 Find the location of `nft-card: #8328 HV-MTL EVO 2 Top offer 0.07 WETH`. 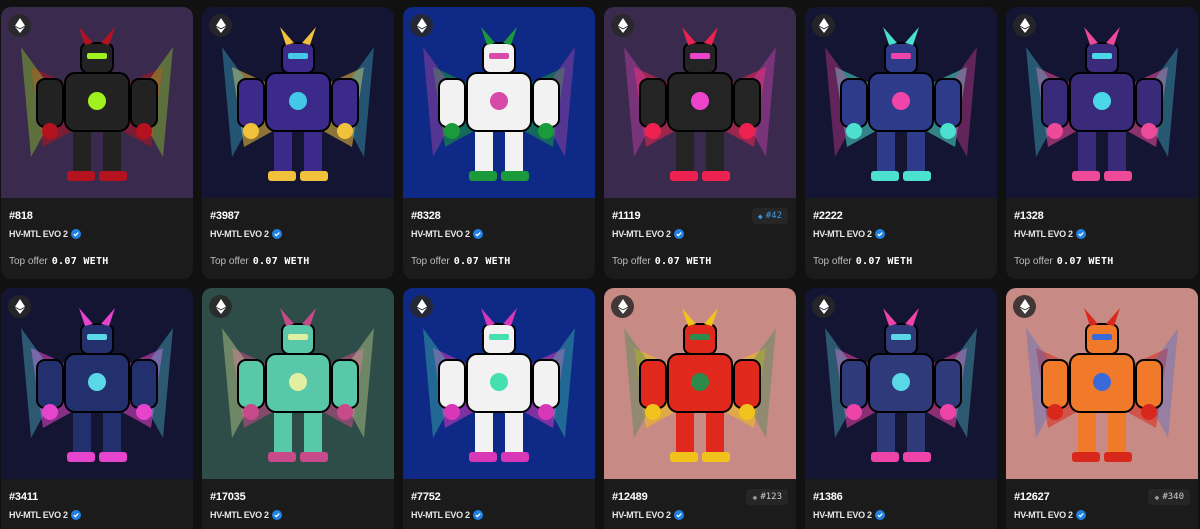

nft-card: #8328 HV-MTL EVO 2 Top offer 0.07 WETH is located at coordinates (499, 143).